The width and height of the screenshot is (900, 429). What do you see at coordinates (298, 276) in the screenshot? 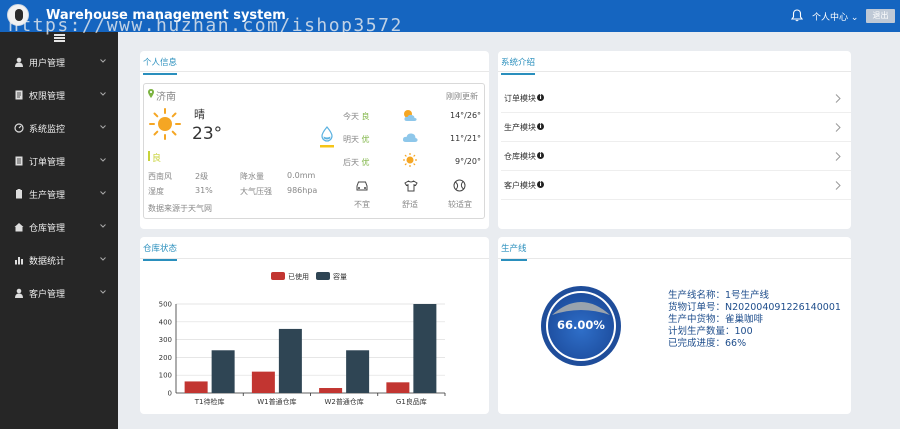
I see `legend-label: 已使用` at bounding box center [298, 276].